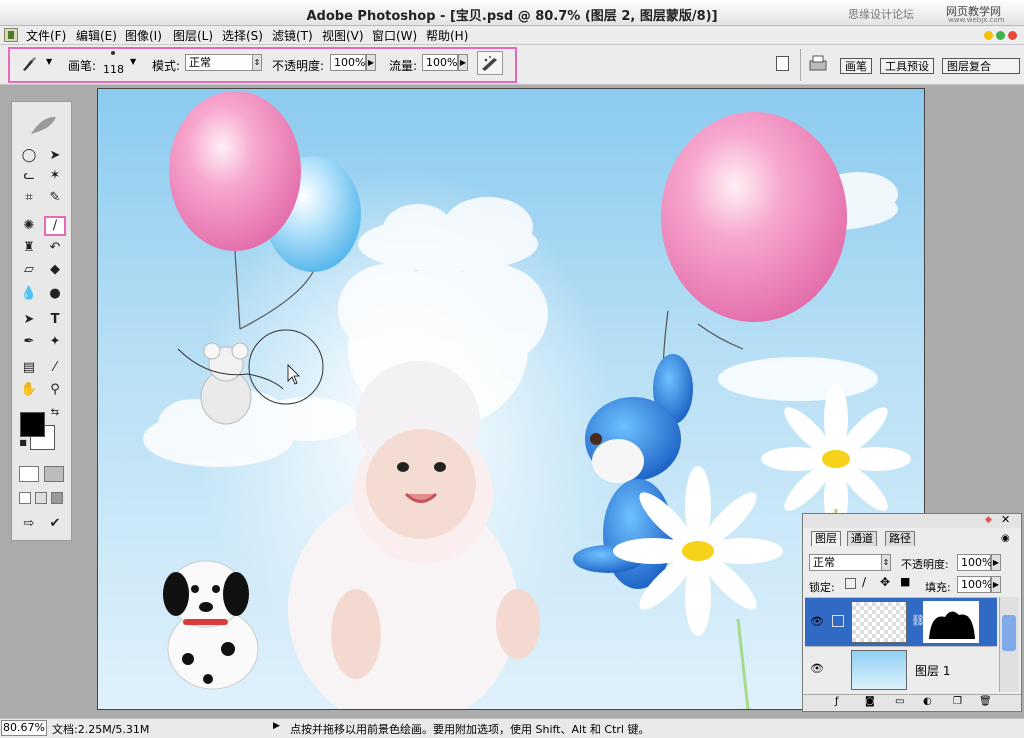 The width and height of the screenshot is (1024, 738). Describe the element at coordinates (55, 248) in the screenshot. I see `history-brush-icon: ↶` at that location.